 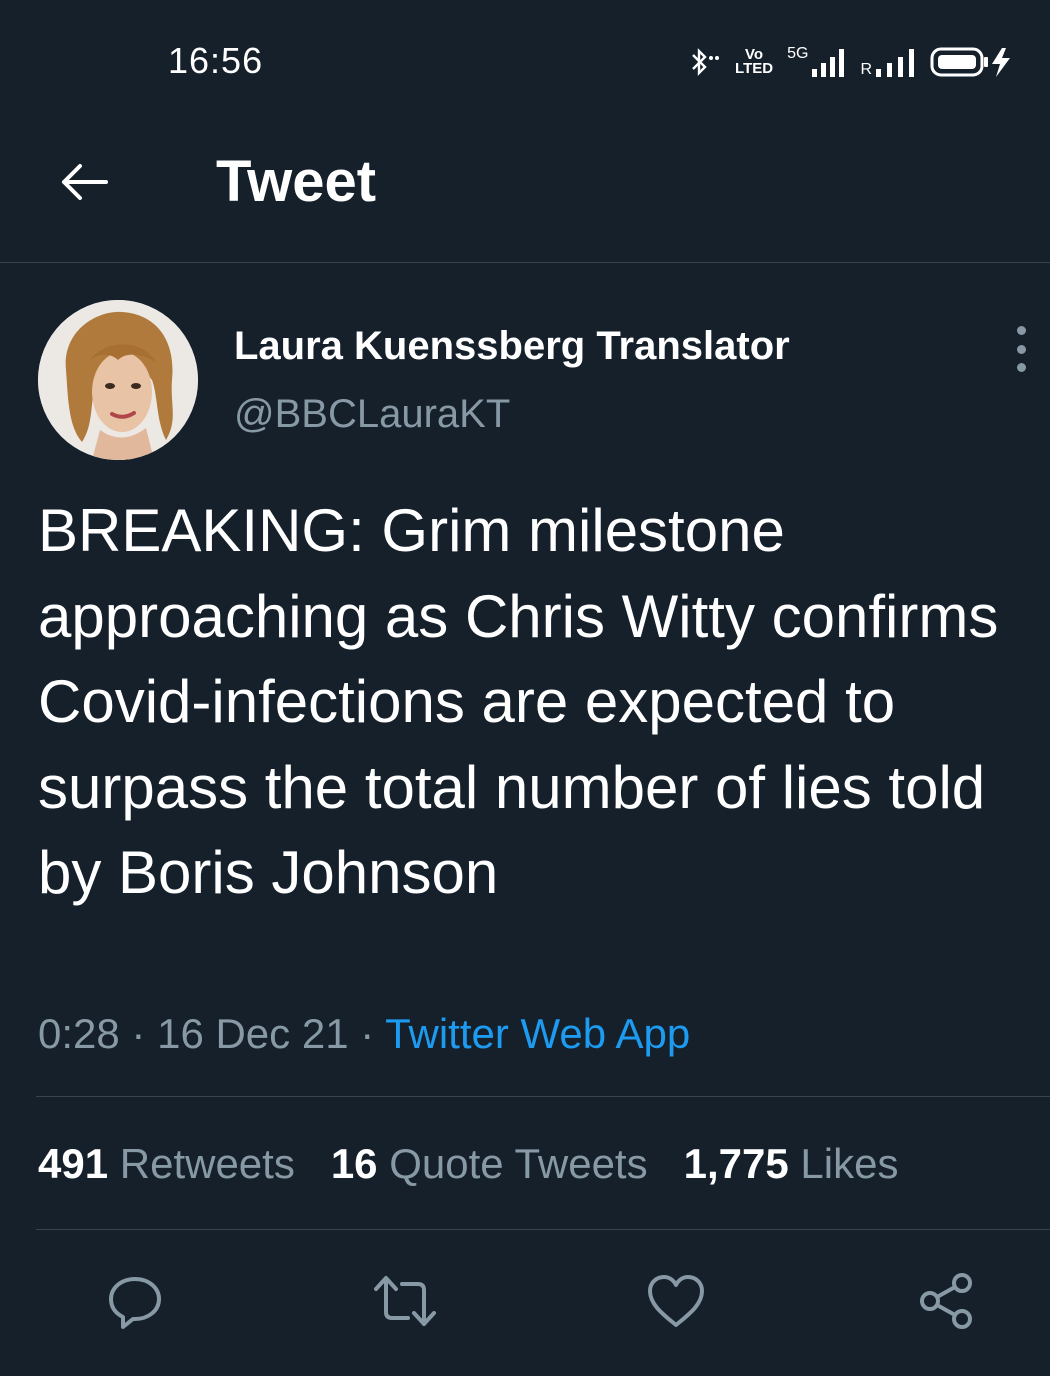 I want to click on signal-roaming-icon: R, so click(x=888, y=62).